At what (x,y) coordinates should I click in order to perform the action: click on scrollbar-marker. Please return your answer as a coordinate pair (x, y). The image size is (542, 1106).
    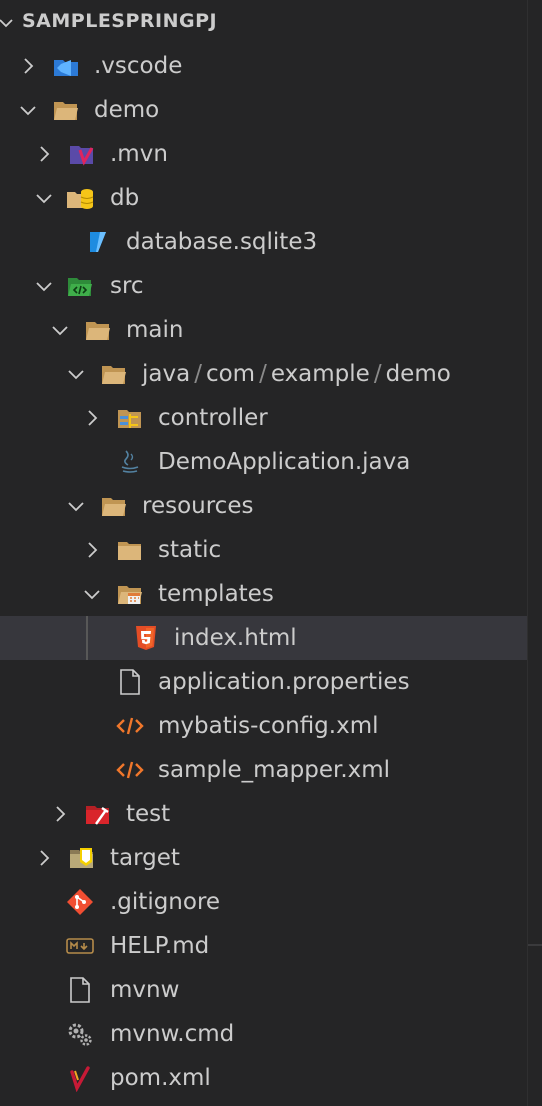
    Looking at the image, I should click on (535, 945).